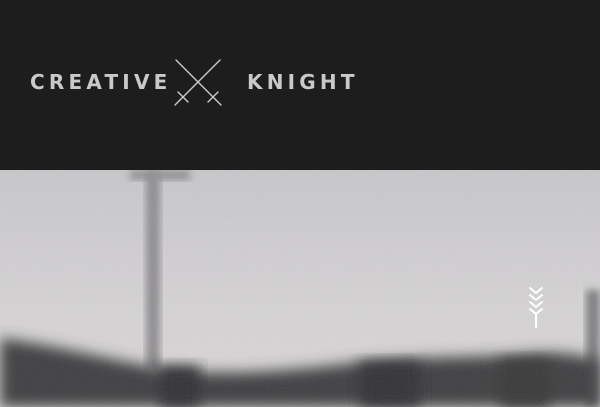  I want to click on logo-text-knight: KNIGHT, so click(303, 82).